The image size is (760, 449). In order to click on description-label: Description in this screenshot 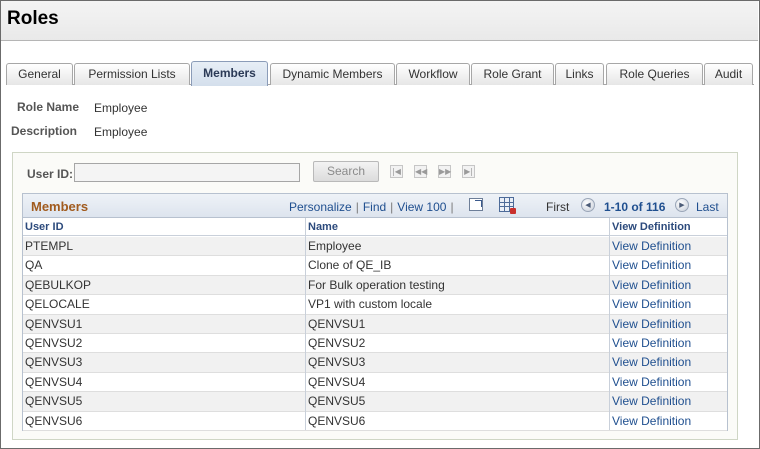, I will do `click(44, 131)`.